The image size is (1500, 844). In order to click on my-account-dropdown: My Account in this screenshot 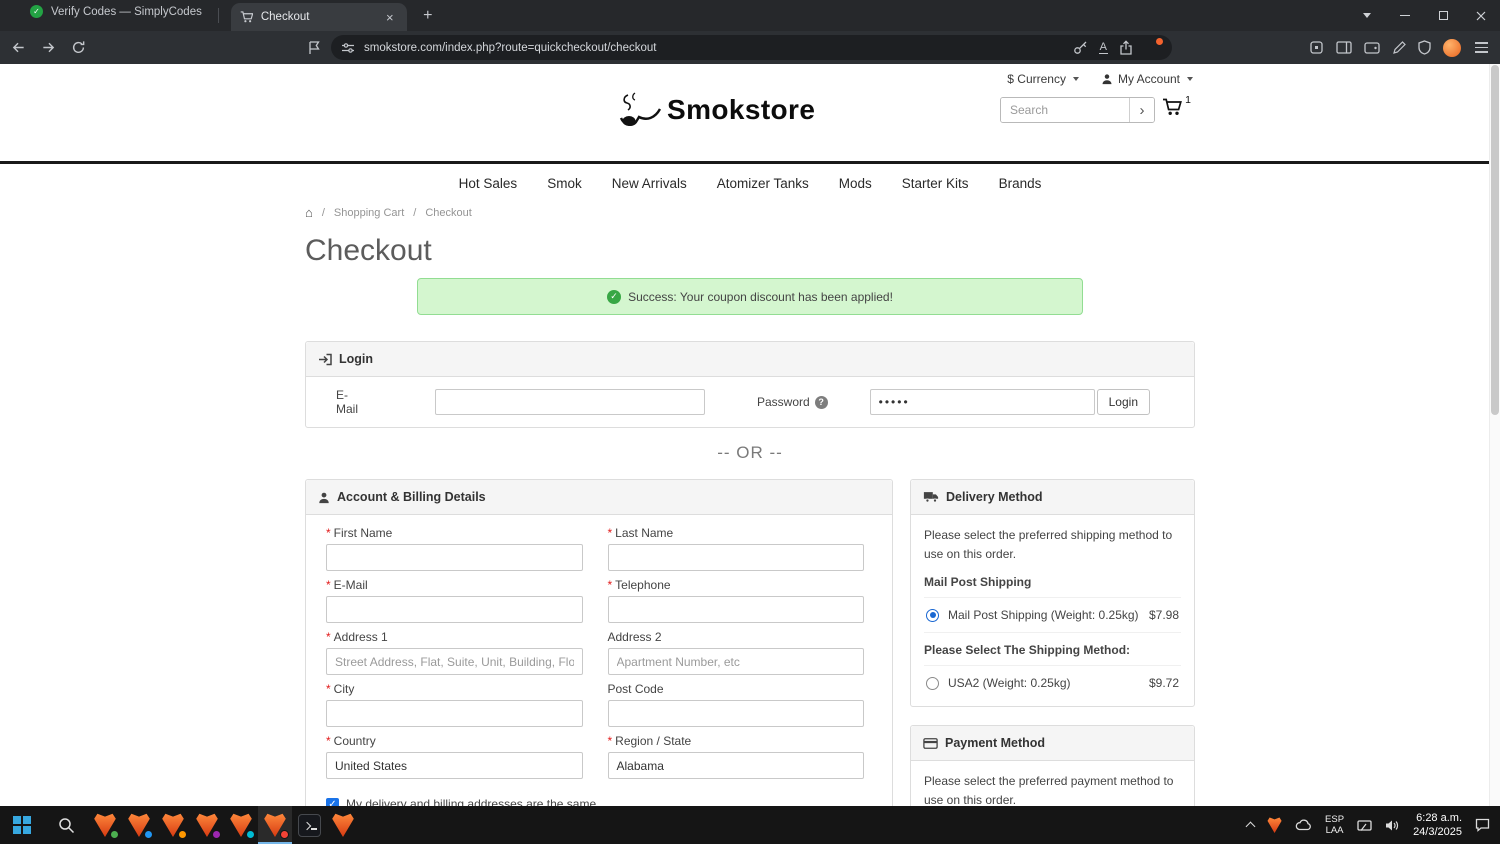, I will do `click(1147, 79)`.